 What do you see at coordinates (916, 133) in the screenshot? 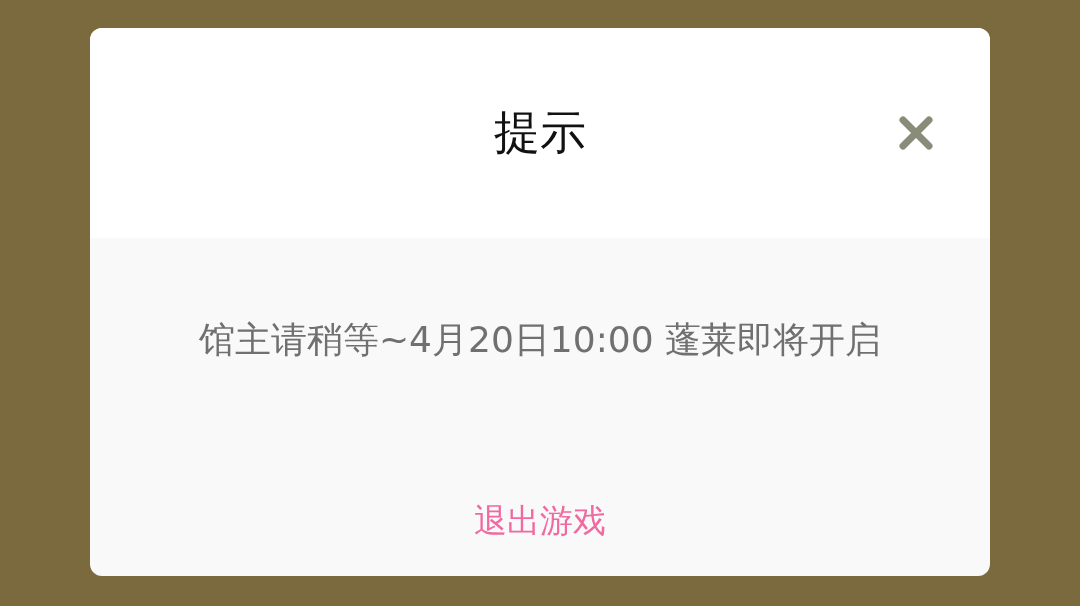
I see `close-icon` at bounding box center [916, 133].